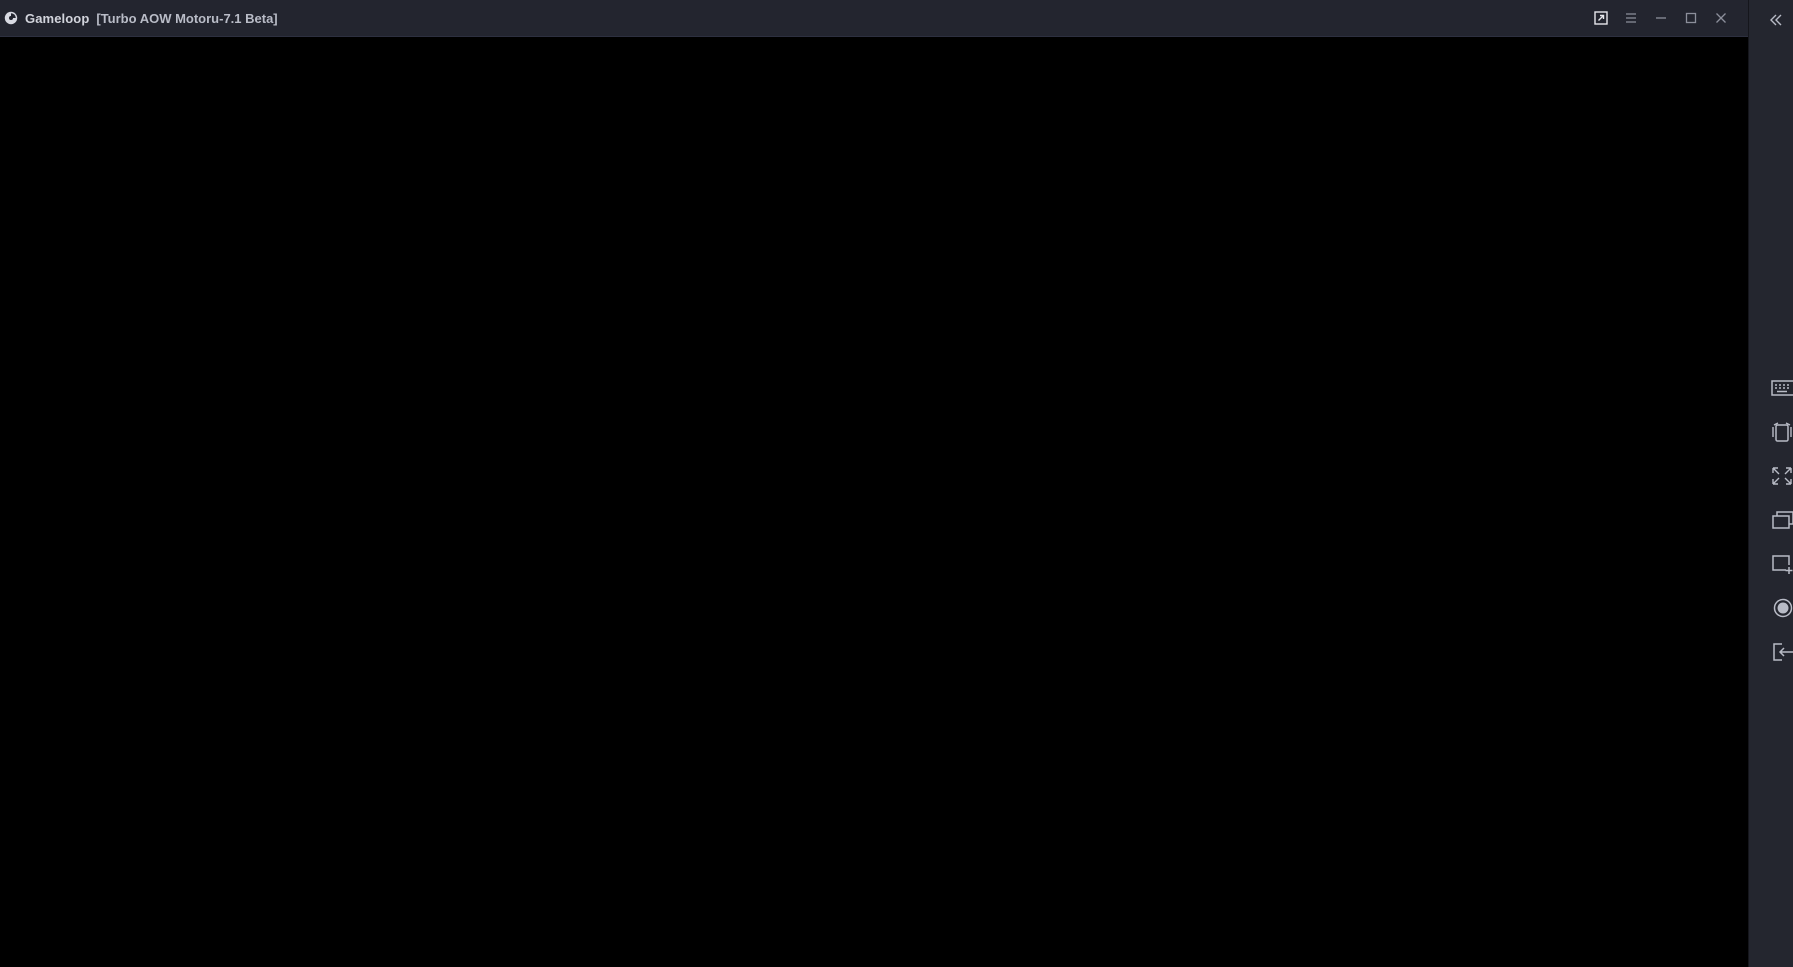 The image size is (1793, 967). I want to click on close-icon, so click(1721, 18).